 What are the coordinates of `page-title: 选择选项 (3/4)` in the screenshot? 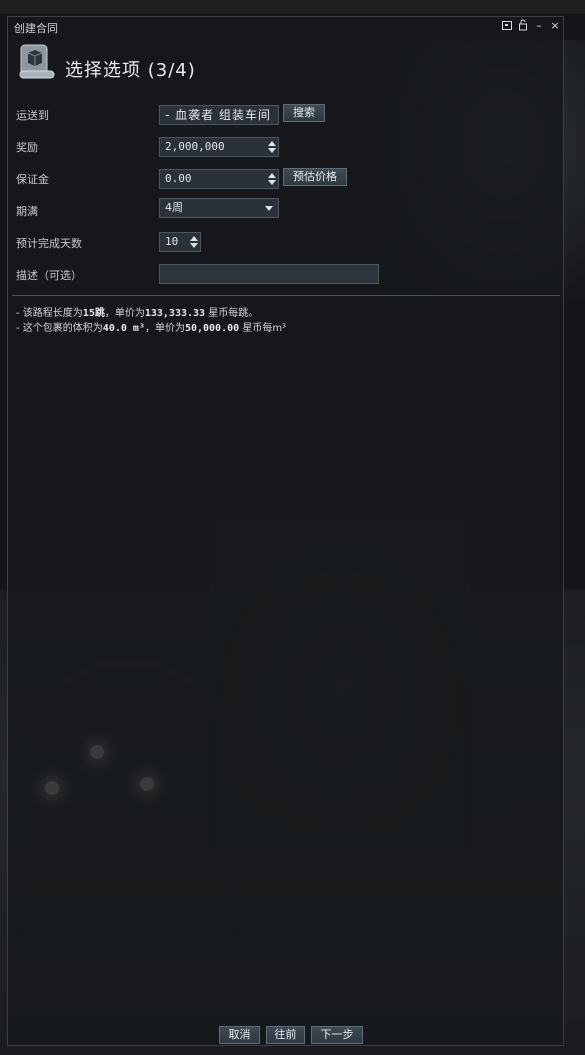 It's located at (130, 70).